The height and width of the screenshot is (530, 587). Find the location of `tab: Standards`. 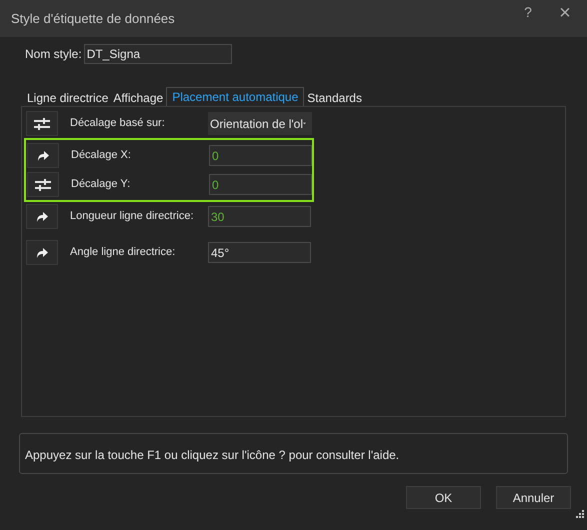

tab: Standards is located at coordinates (334, 97).